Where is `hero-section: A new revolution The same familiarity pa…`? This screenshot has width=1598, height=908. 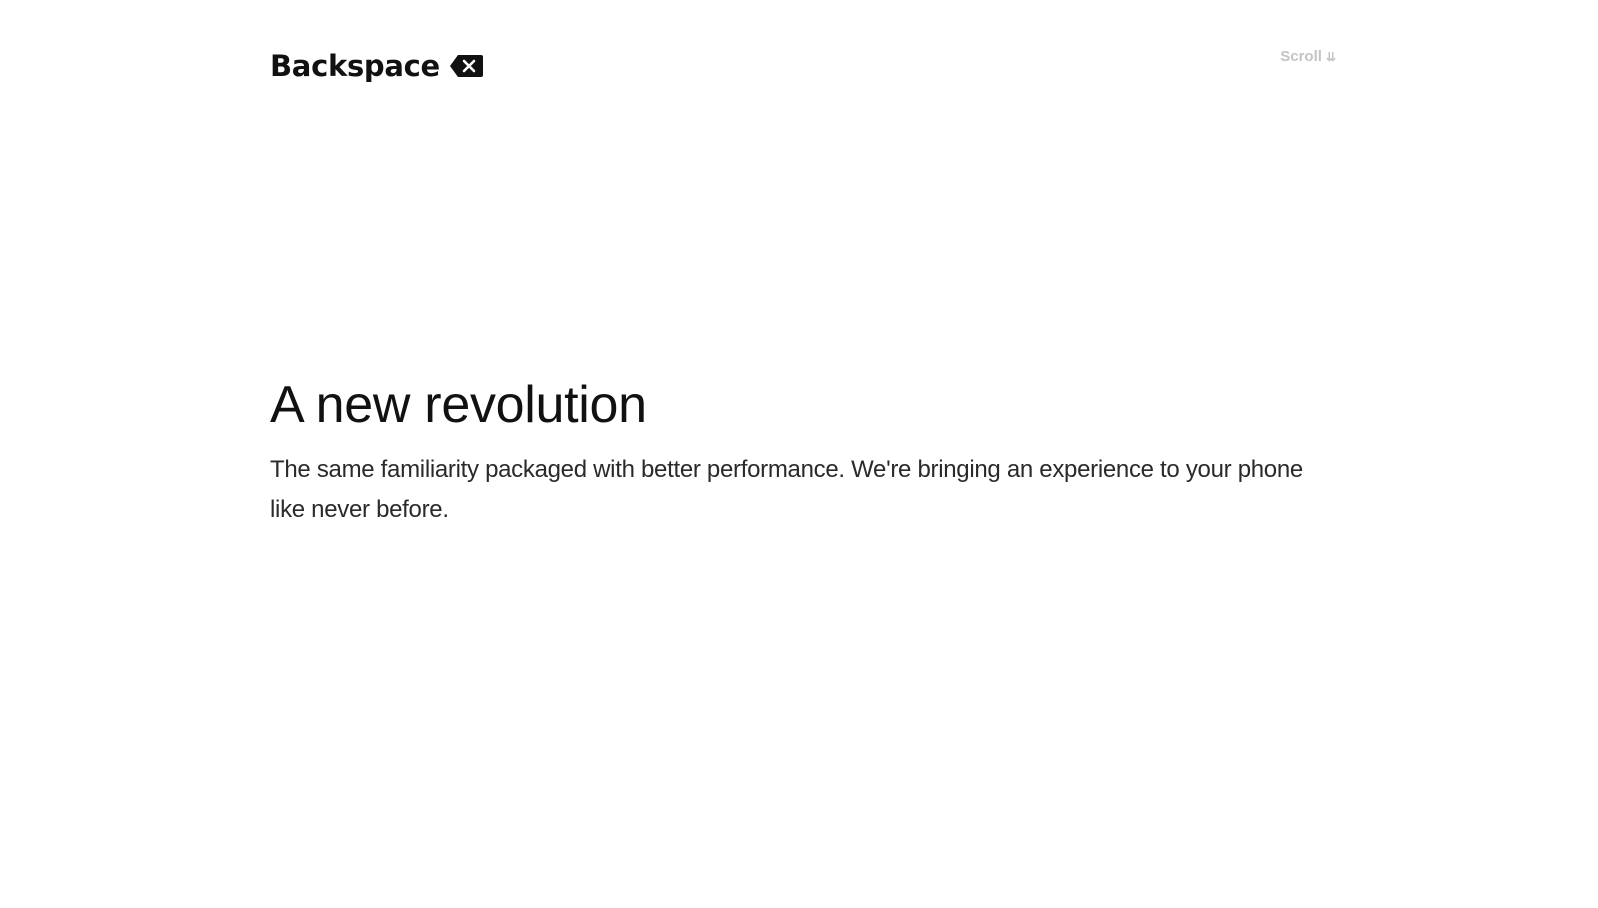
hero-section: A new revolution The same familiarity pa… is located at coordinates (803, 452).